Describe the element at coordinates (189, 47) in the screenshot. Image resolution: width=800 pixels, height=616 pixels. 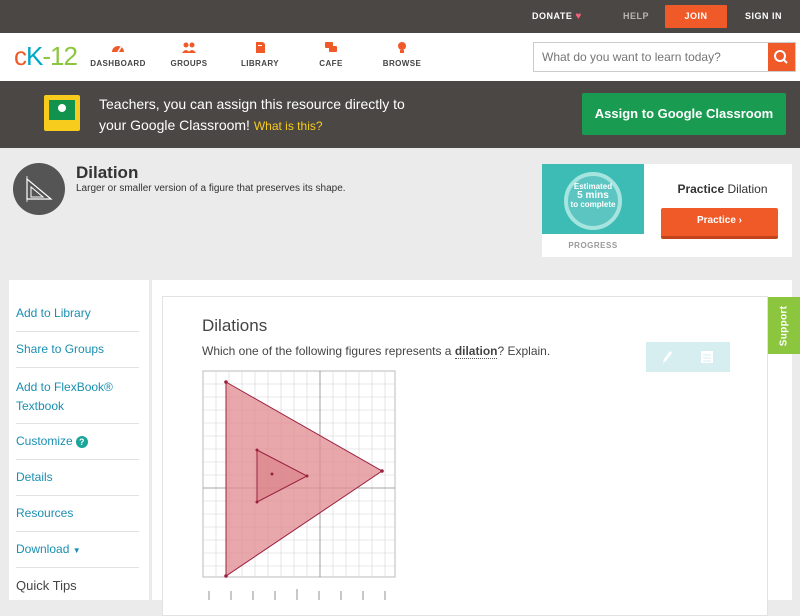
I see `groups-icon` at that location.